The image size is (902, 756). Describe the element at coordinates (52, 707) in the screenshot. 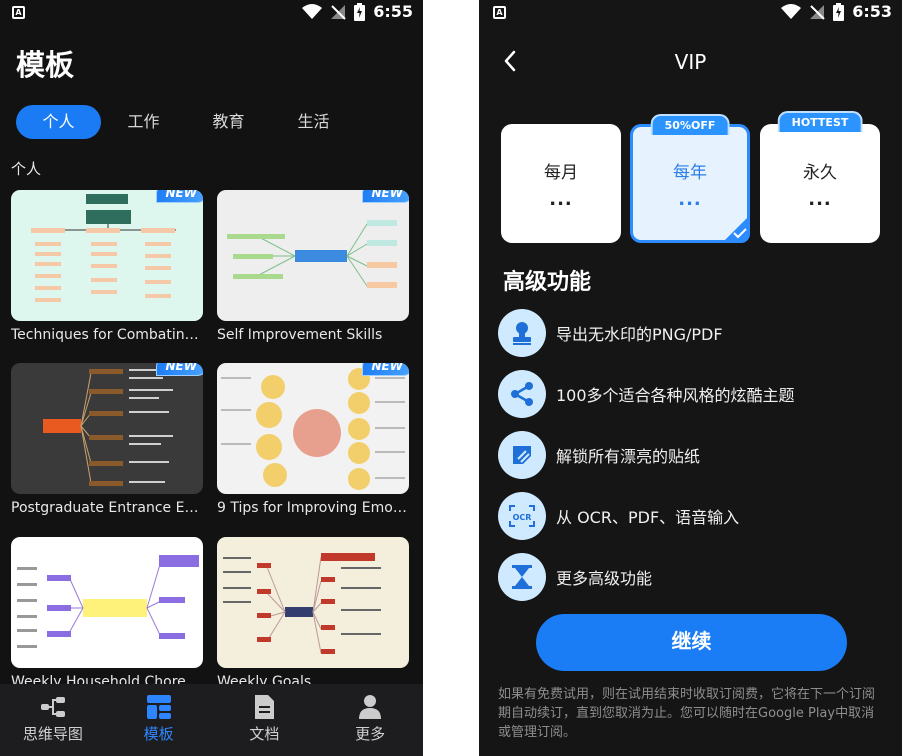

I see `mindmap-icon` at that location.